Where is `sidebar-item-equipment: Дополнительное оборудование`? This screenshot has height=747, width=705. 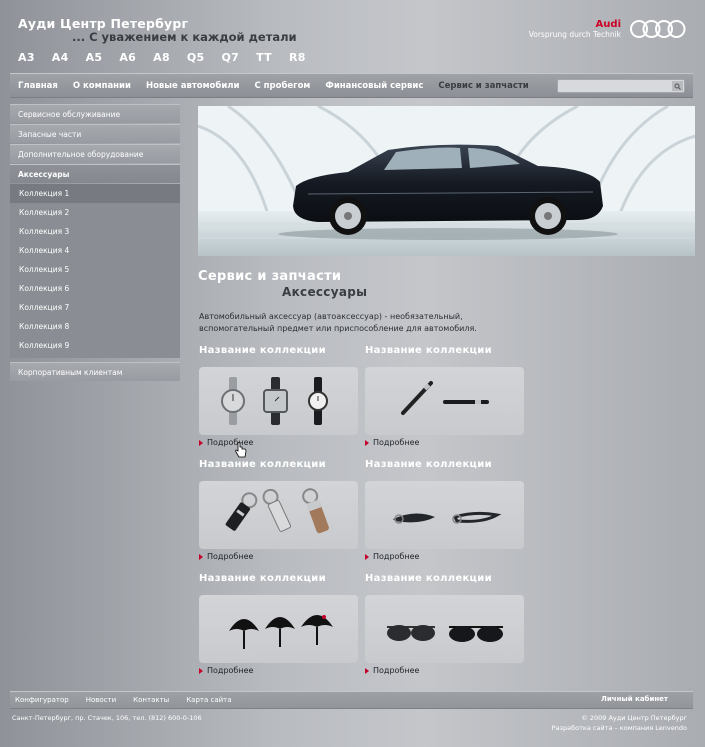
sidebar-item-equipment: Дополнительное оборудование is located at coordinates (95, 153).